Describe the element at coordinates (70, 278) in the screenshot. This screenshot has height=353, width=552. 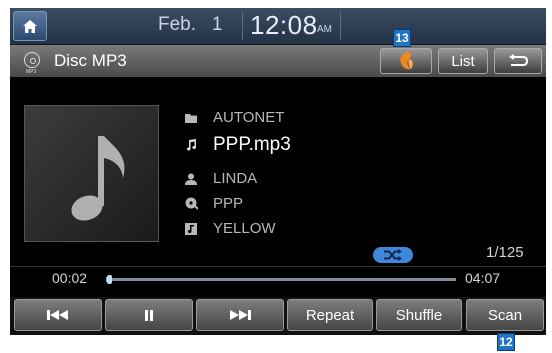
I see `elapsed-time: 00:02` at that location.